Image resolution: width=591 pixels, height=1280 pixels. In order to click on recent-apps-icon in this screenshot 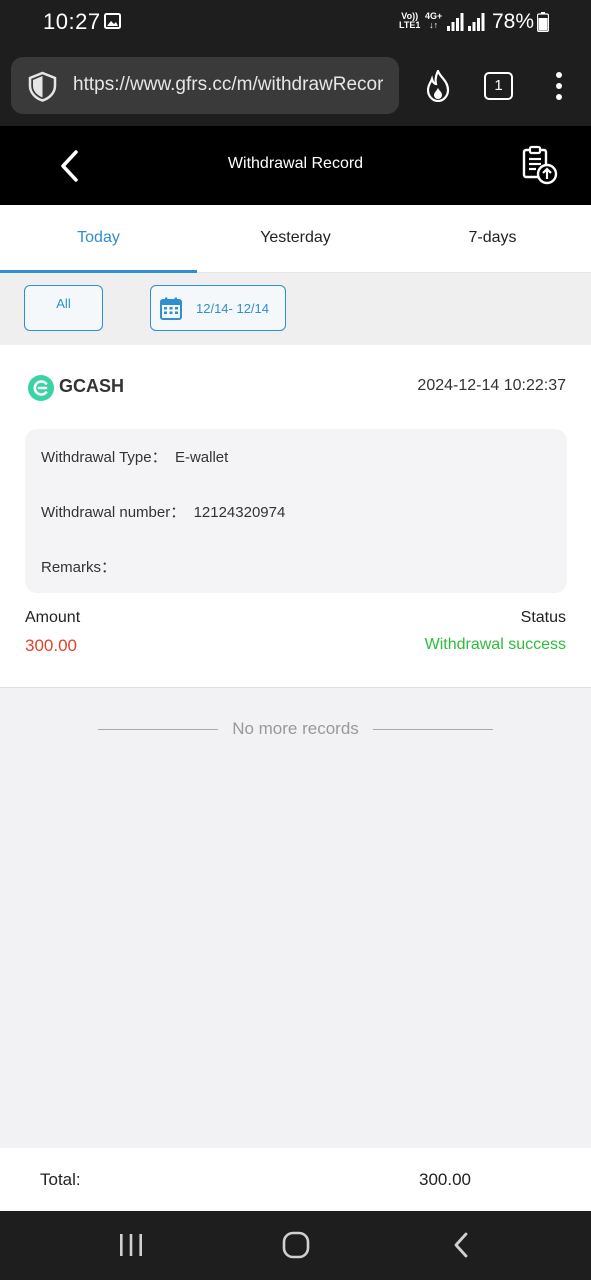, I will do `click(131, 1245)`.